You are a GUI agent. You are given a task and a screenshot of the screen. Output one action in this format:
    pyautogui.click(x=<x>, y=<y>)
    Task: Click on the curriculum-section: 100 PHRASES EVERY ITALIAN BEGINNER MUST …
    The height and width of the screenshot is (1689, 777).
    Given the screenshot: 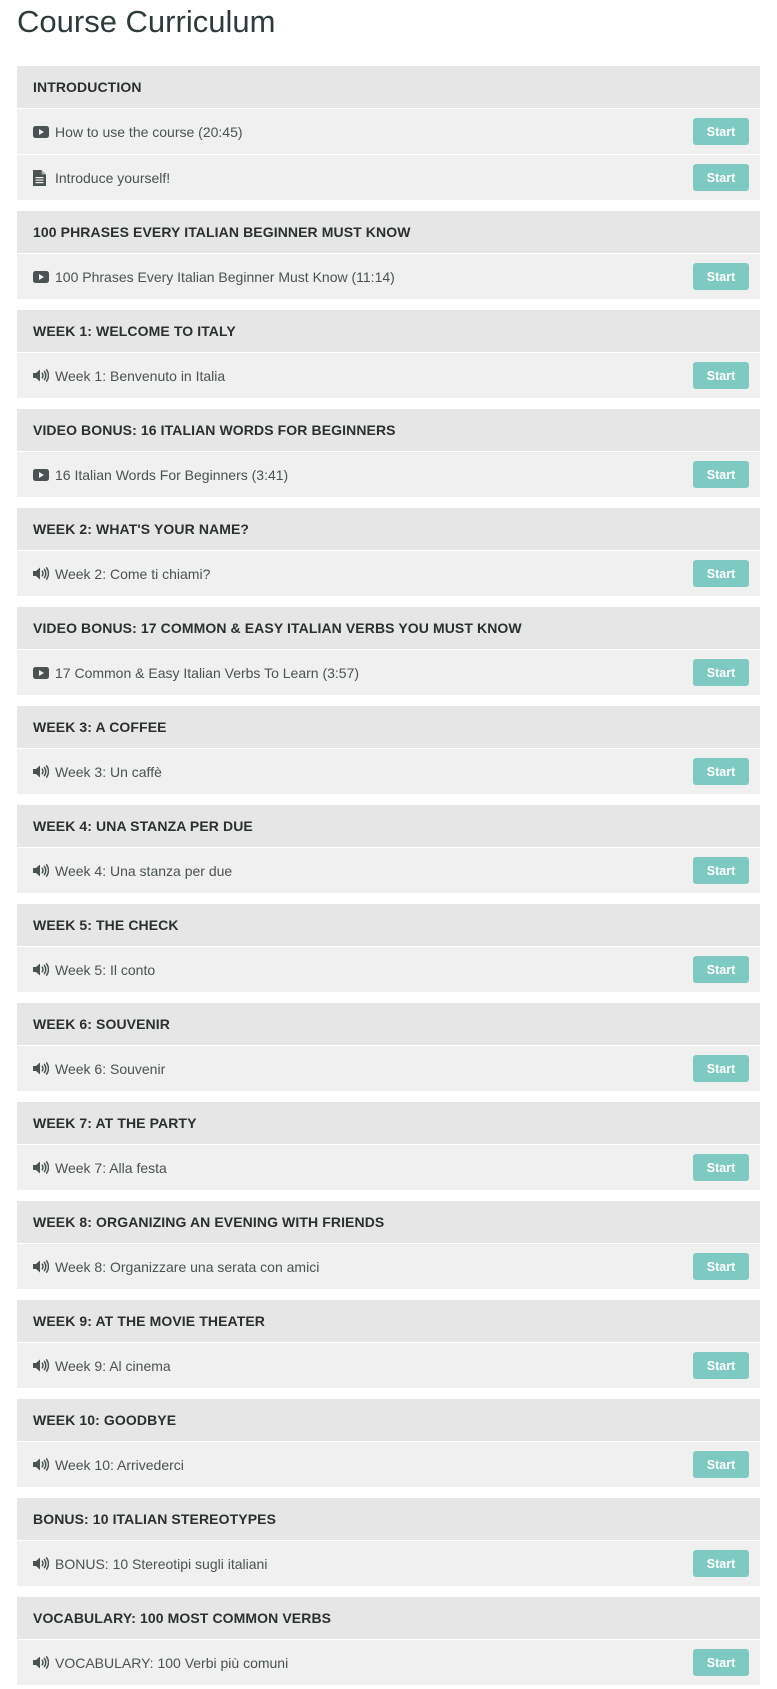 What is the action you would take?
    pyautogui.click(x=388, y=255)
    